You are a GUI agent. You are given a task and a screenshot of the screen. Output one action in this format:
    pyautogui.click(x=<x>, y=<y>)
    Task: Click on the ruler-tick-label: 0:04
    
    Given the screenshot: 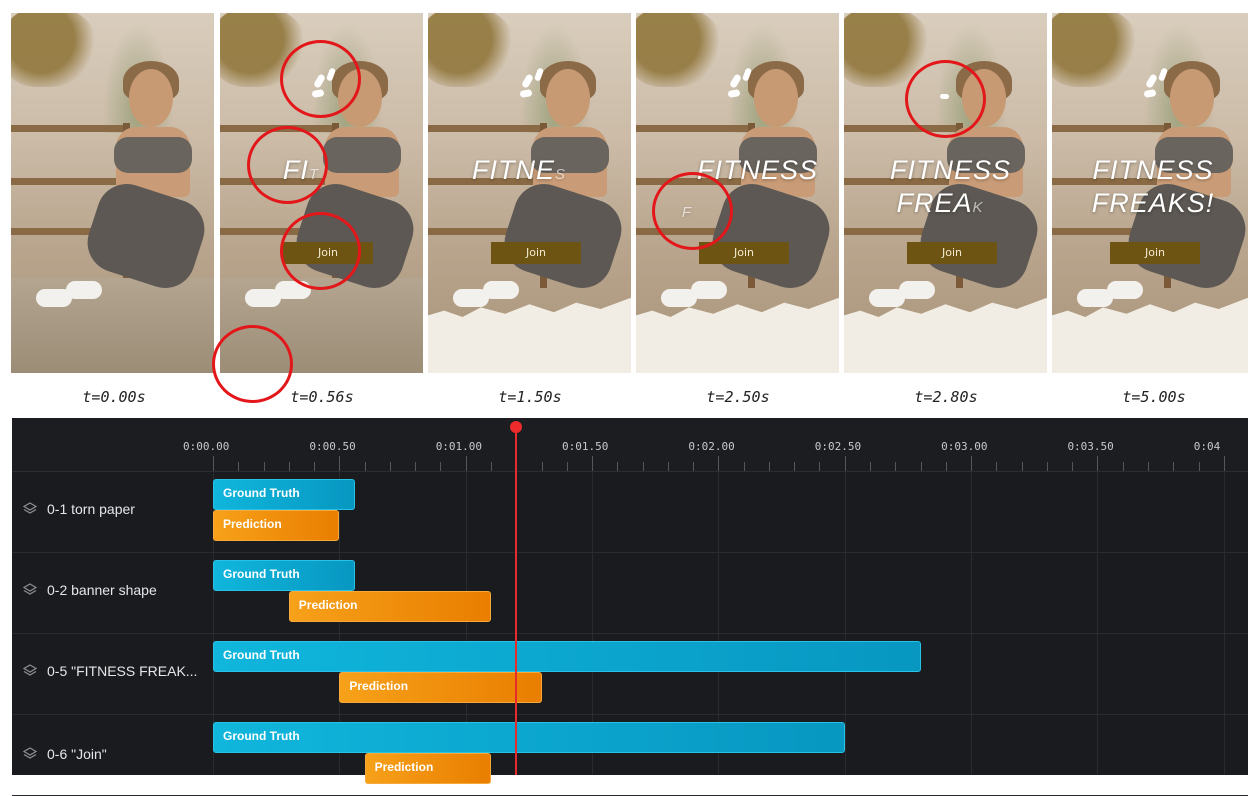 What is the action you would take?
    pyautogui.click(x=1207, y=446)
    